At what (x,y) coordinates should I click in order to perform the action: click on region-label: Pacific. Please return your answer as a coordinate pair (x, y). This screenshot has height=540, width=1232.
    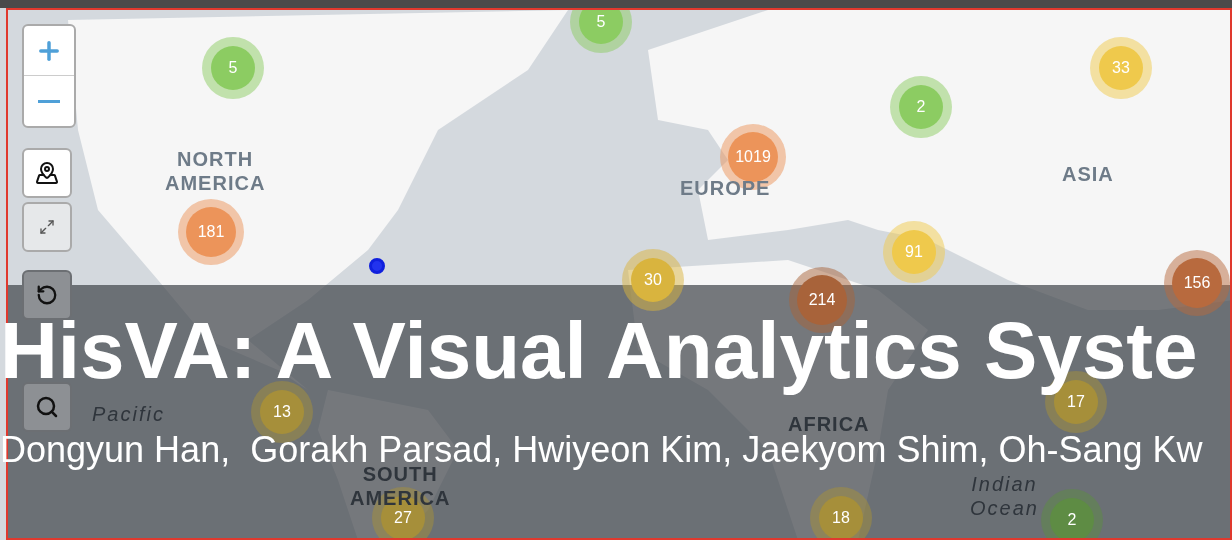
    Looking at the image, I should click on (128, 414).